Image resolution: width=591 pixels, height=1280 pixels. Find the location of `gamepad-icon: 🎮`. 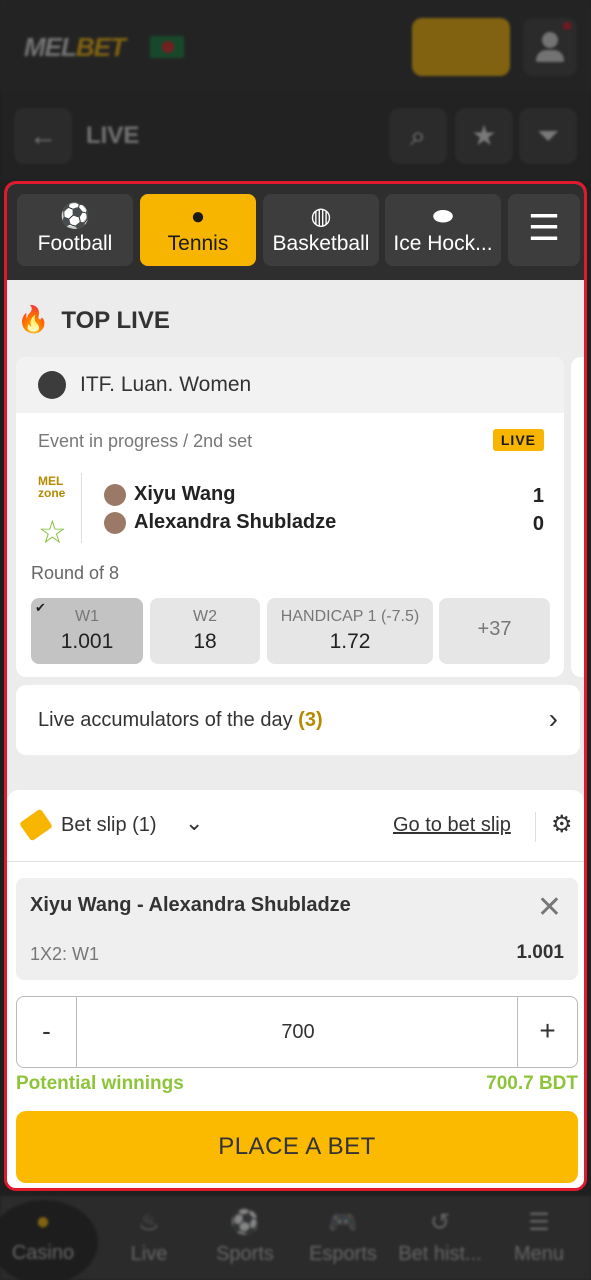

gamepad-icon: 🎮 is located at coordinates (343, 1222).